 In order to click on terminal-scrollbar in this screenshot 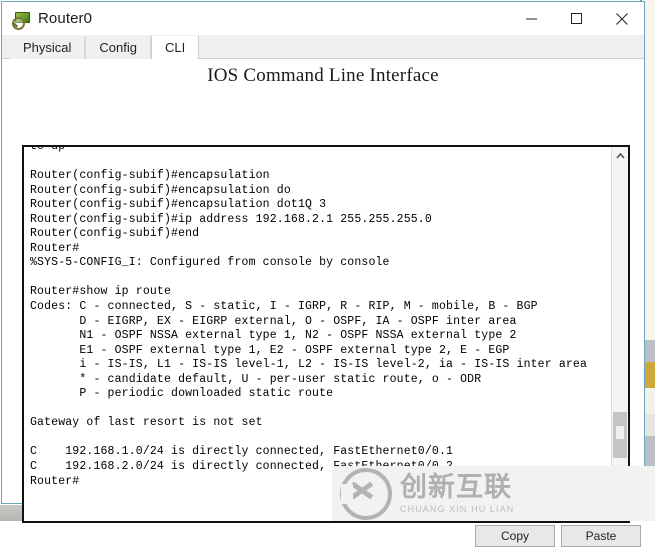, I will do `click(619, 334)`.